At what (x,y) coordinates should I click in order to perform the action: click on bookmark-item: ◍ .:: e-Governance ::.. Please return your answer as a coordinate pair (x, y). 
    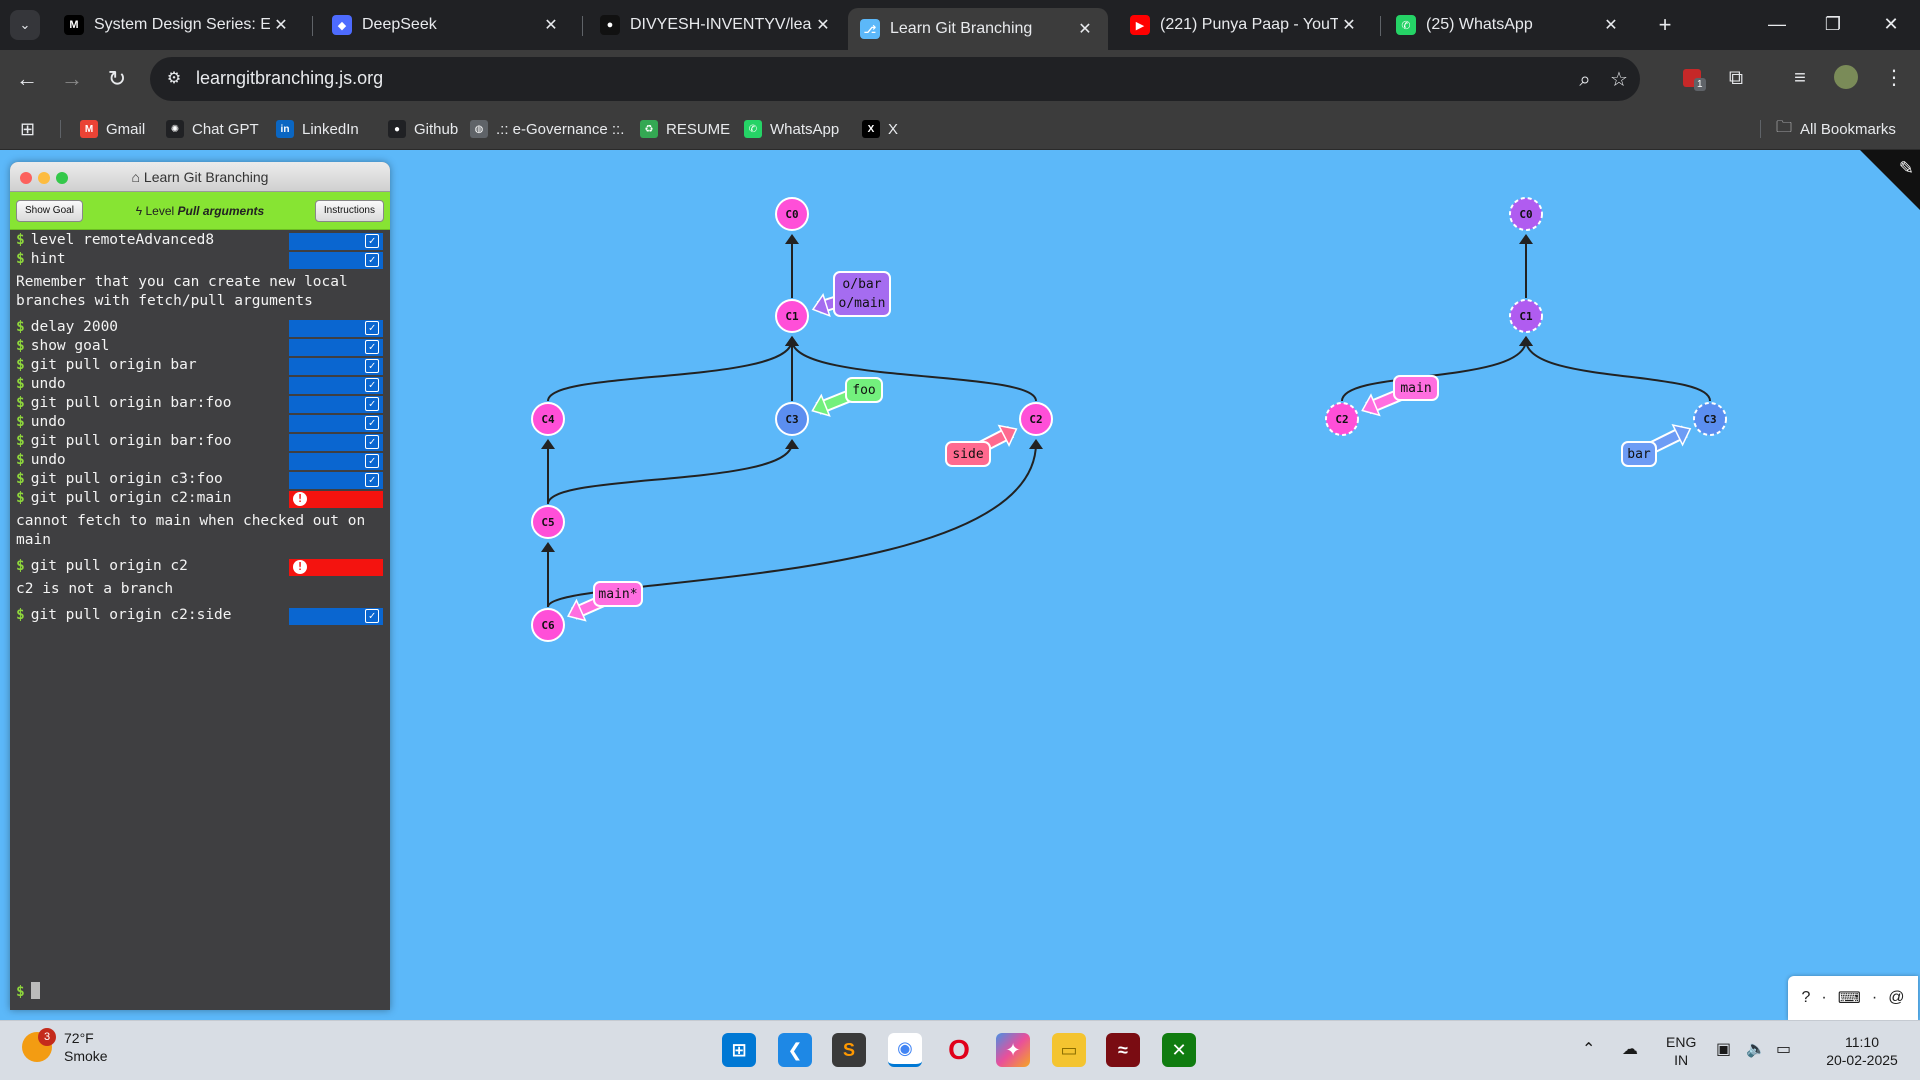
    Looking at the image, I should click on (547, 129).